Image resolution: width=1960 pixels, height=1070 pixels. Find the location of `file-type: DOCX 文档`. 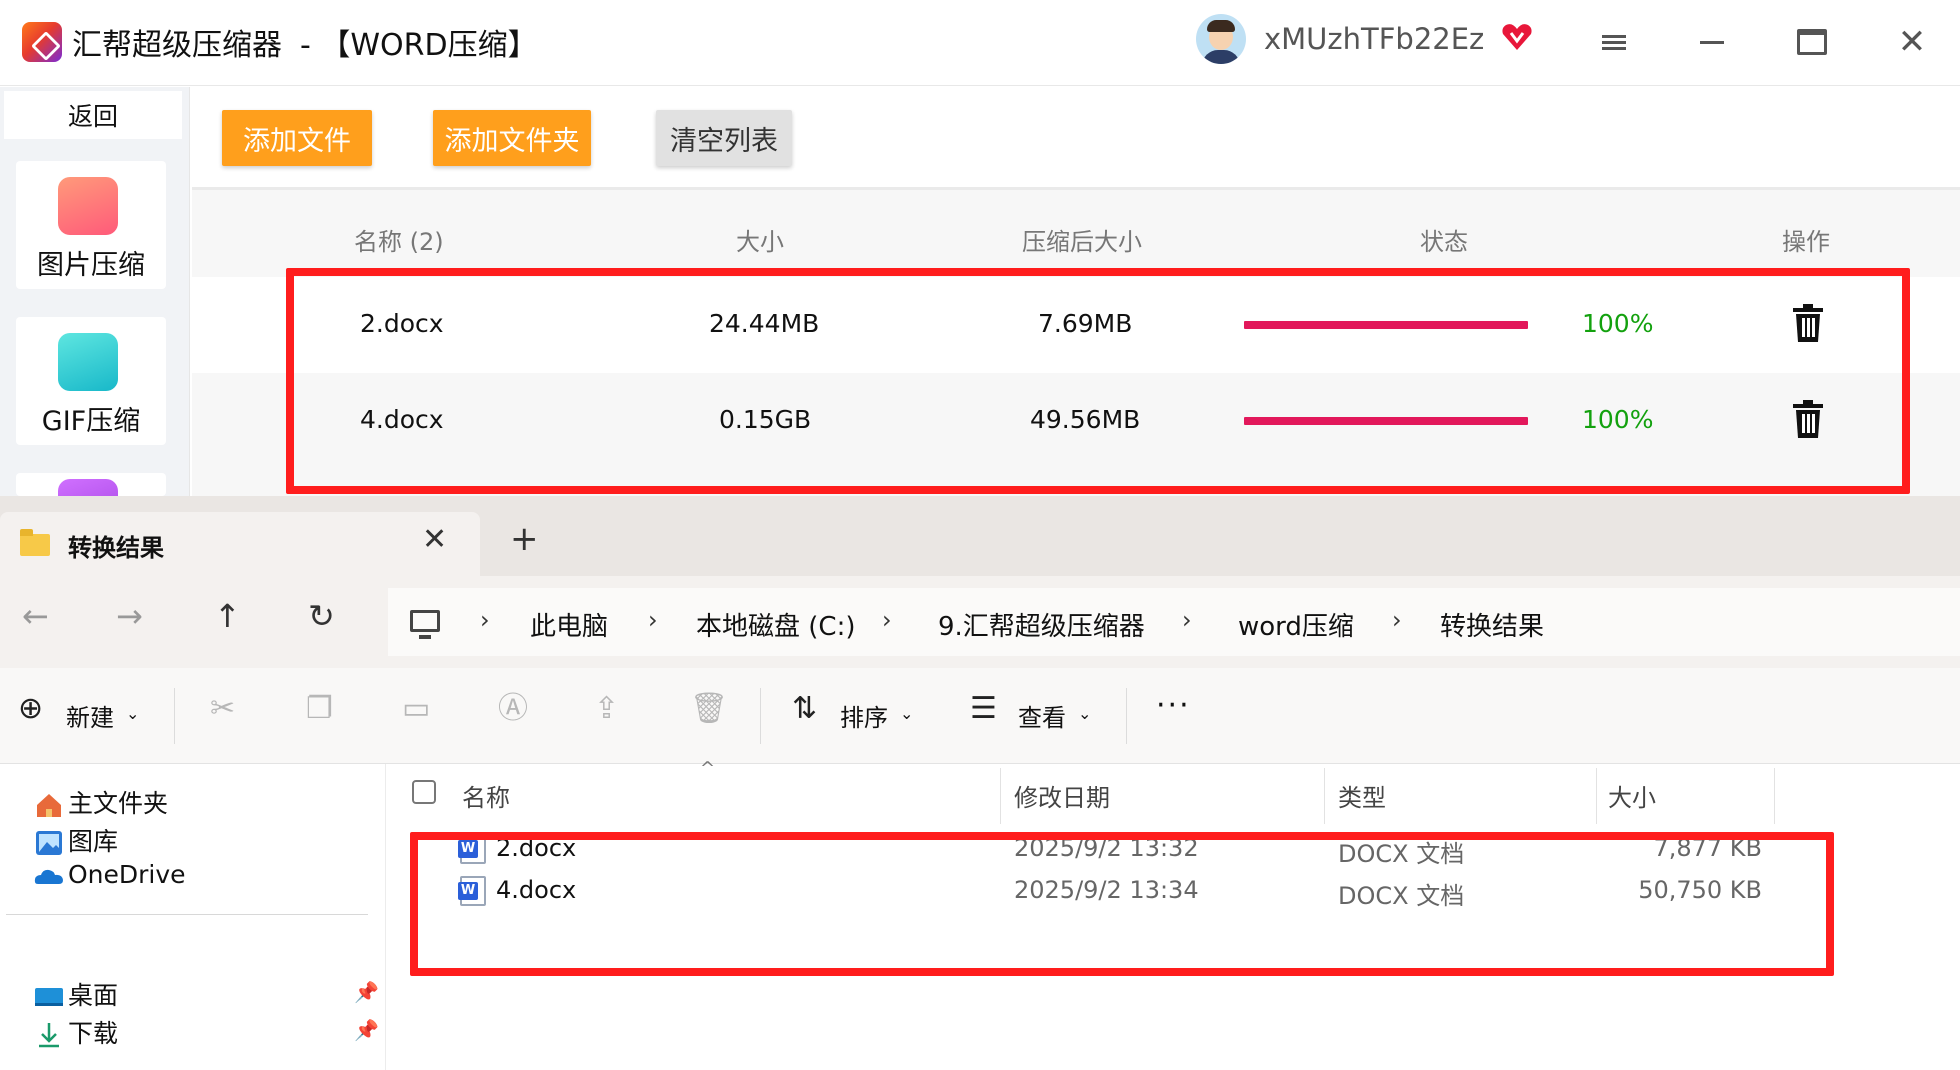

file-type: DOCX 文档 is located at coordinates (1401, 896).